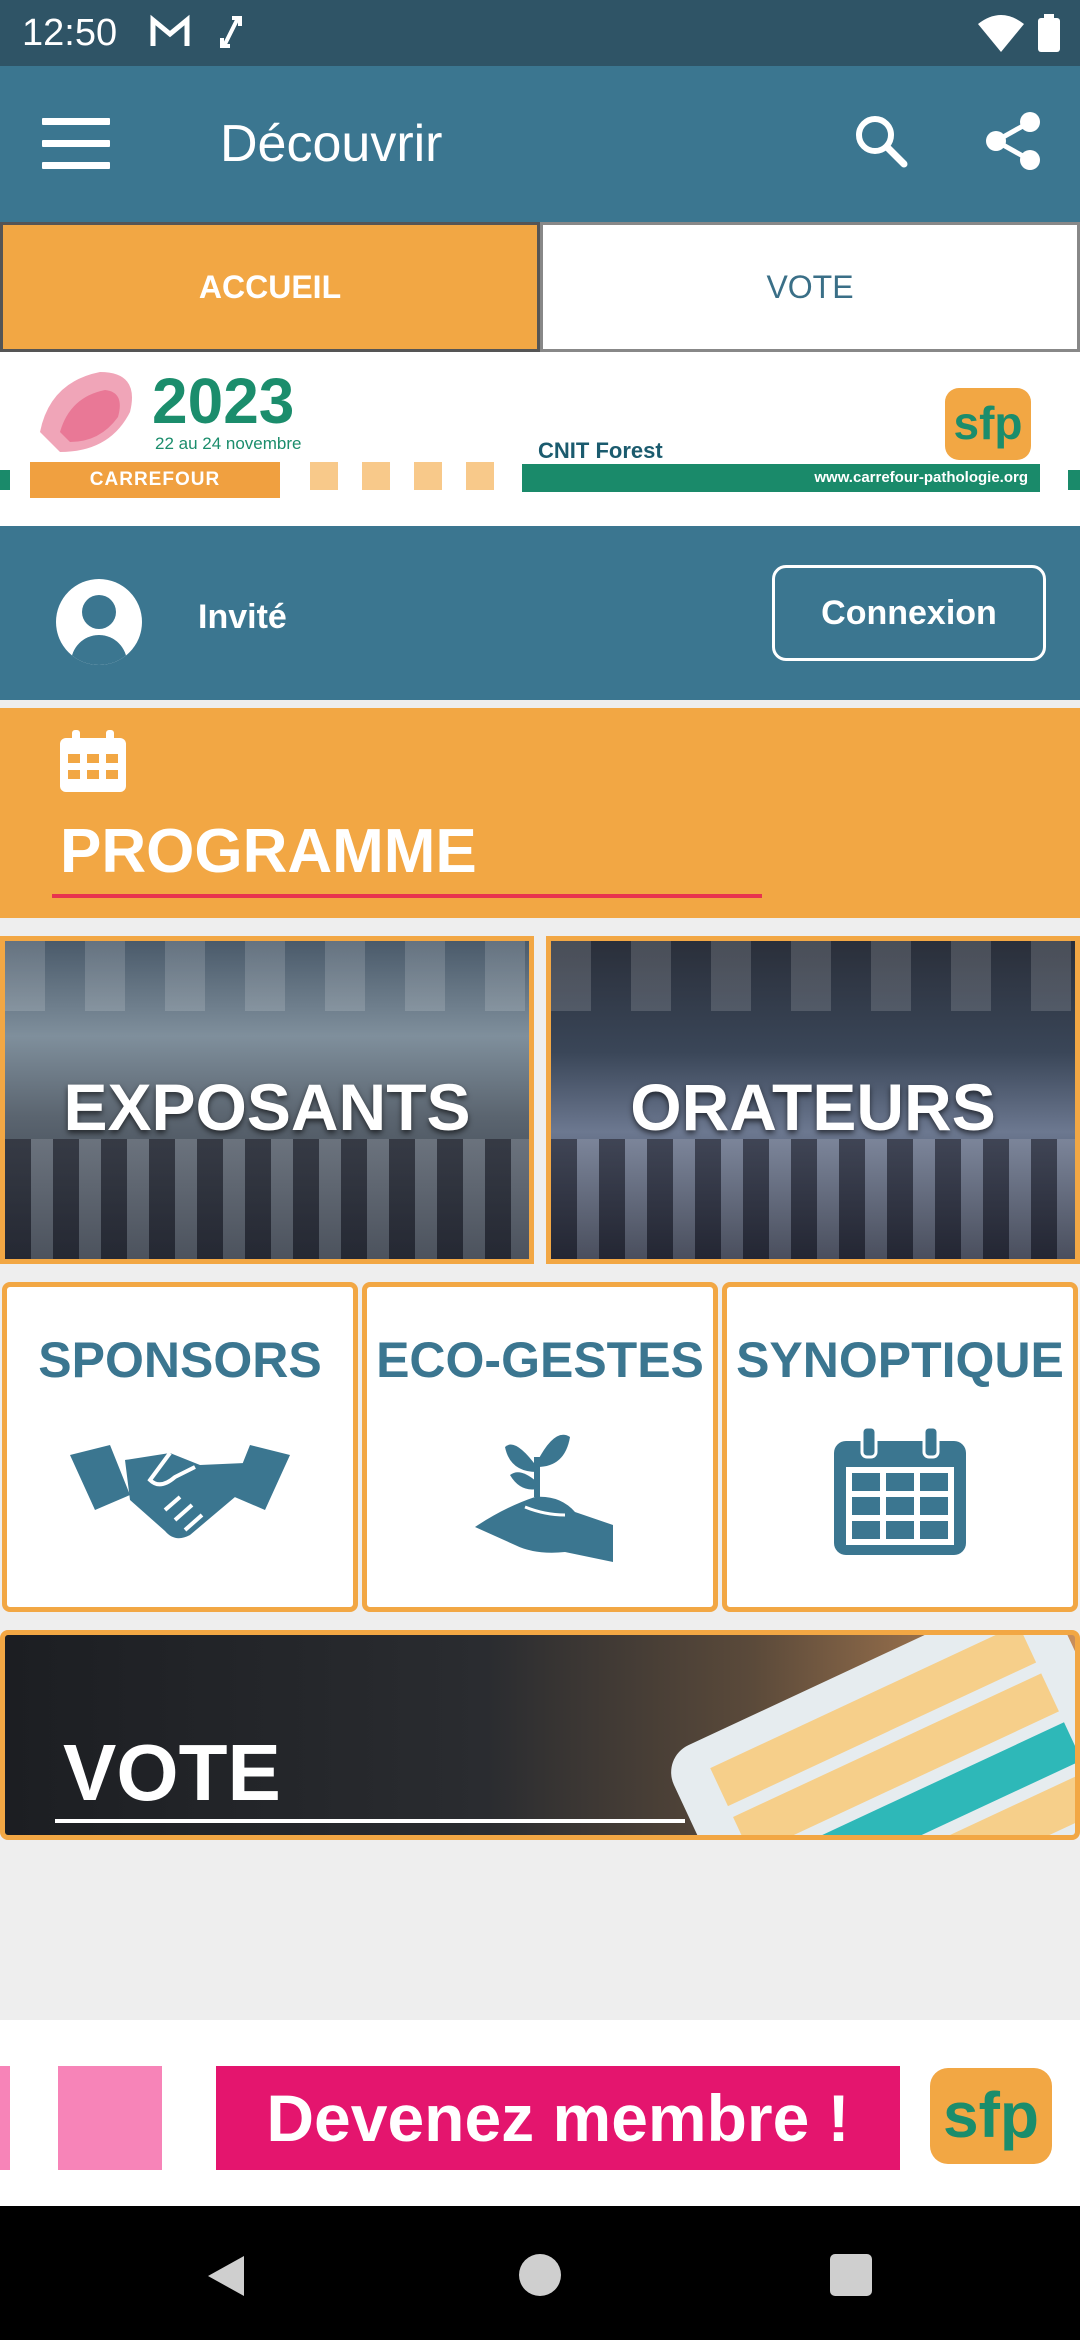 This screenshot has height=2340, width=1080. What do you see at coordinates (76, 144) in the screenshot?
I see `menu-icon` at bounding box center [76, 144].